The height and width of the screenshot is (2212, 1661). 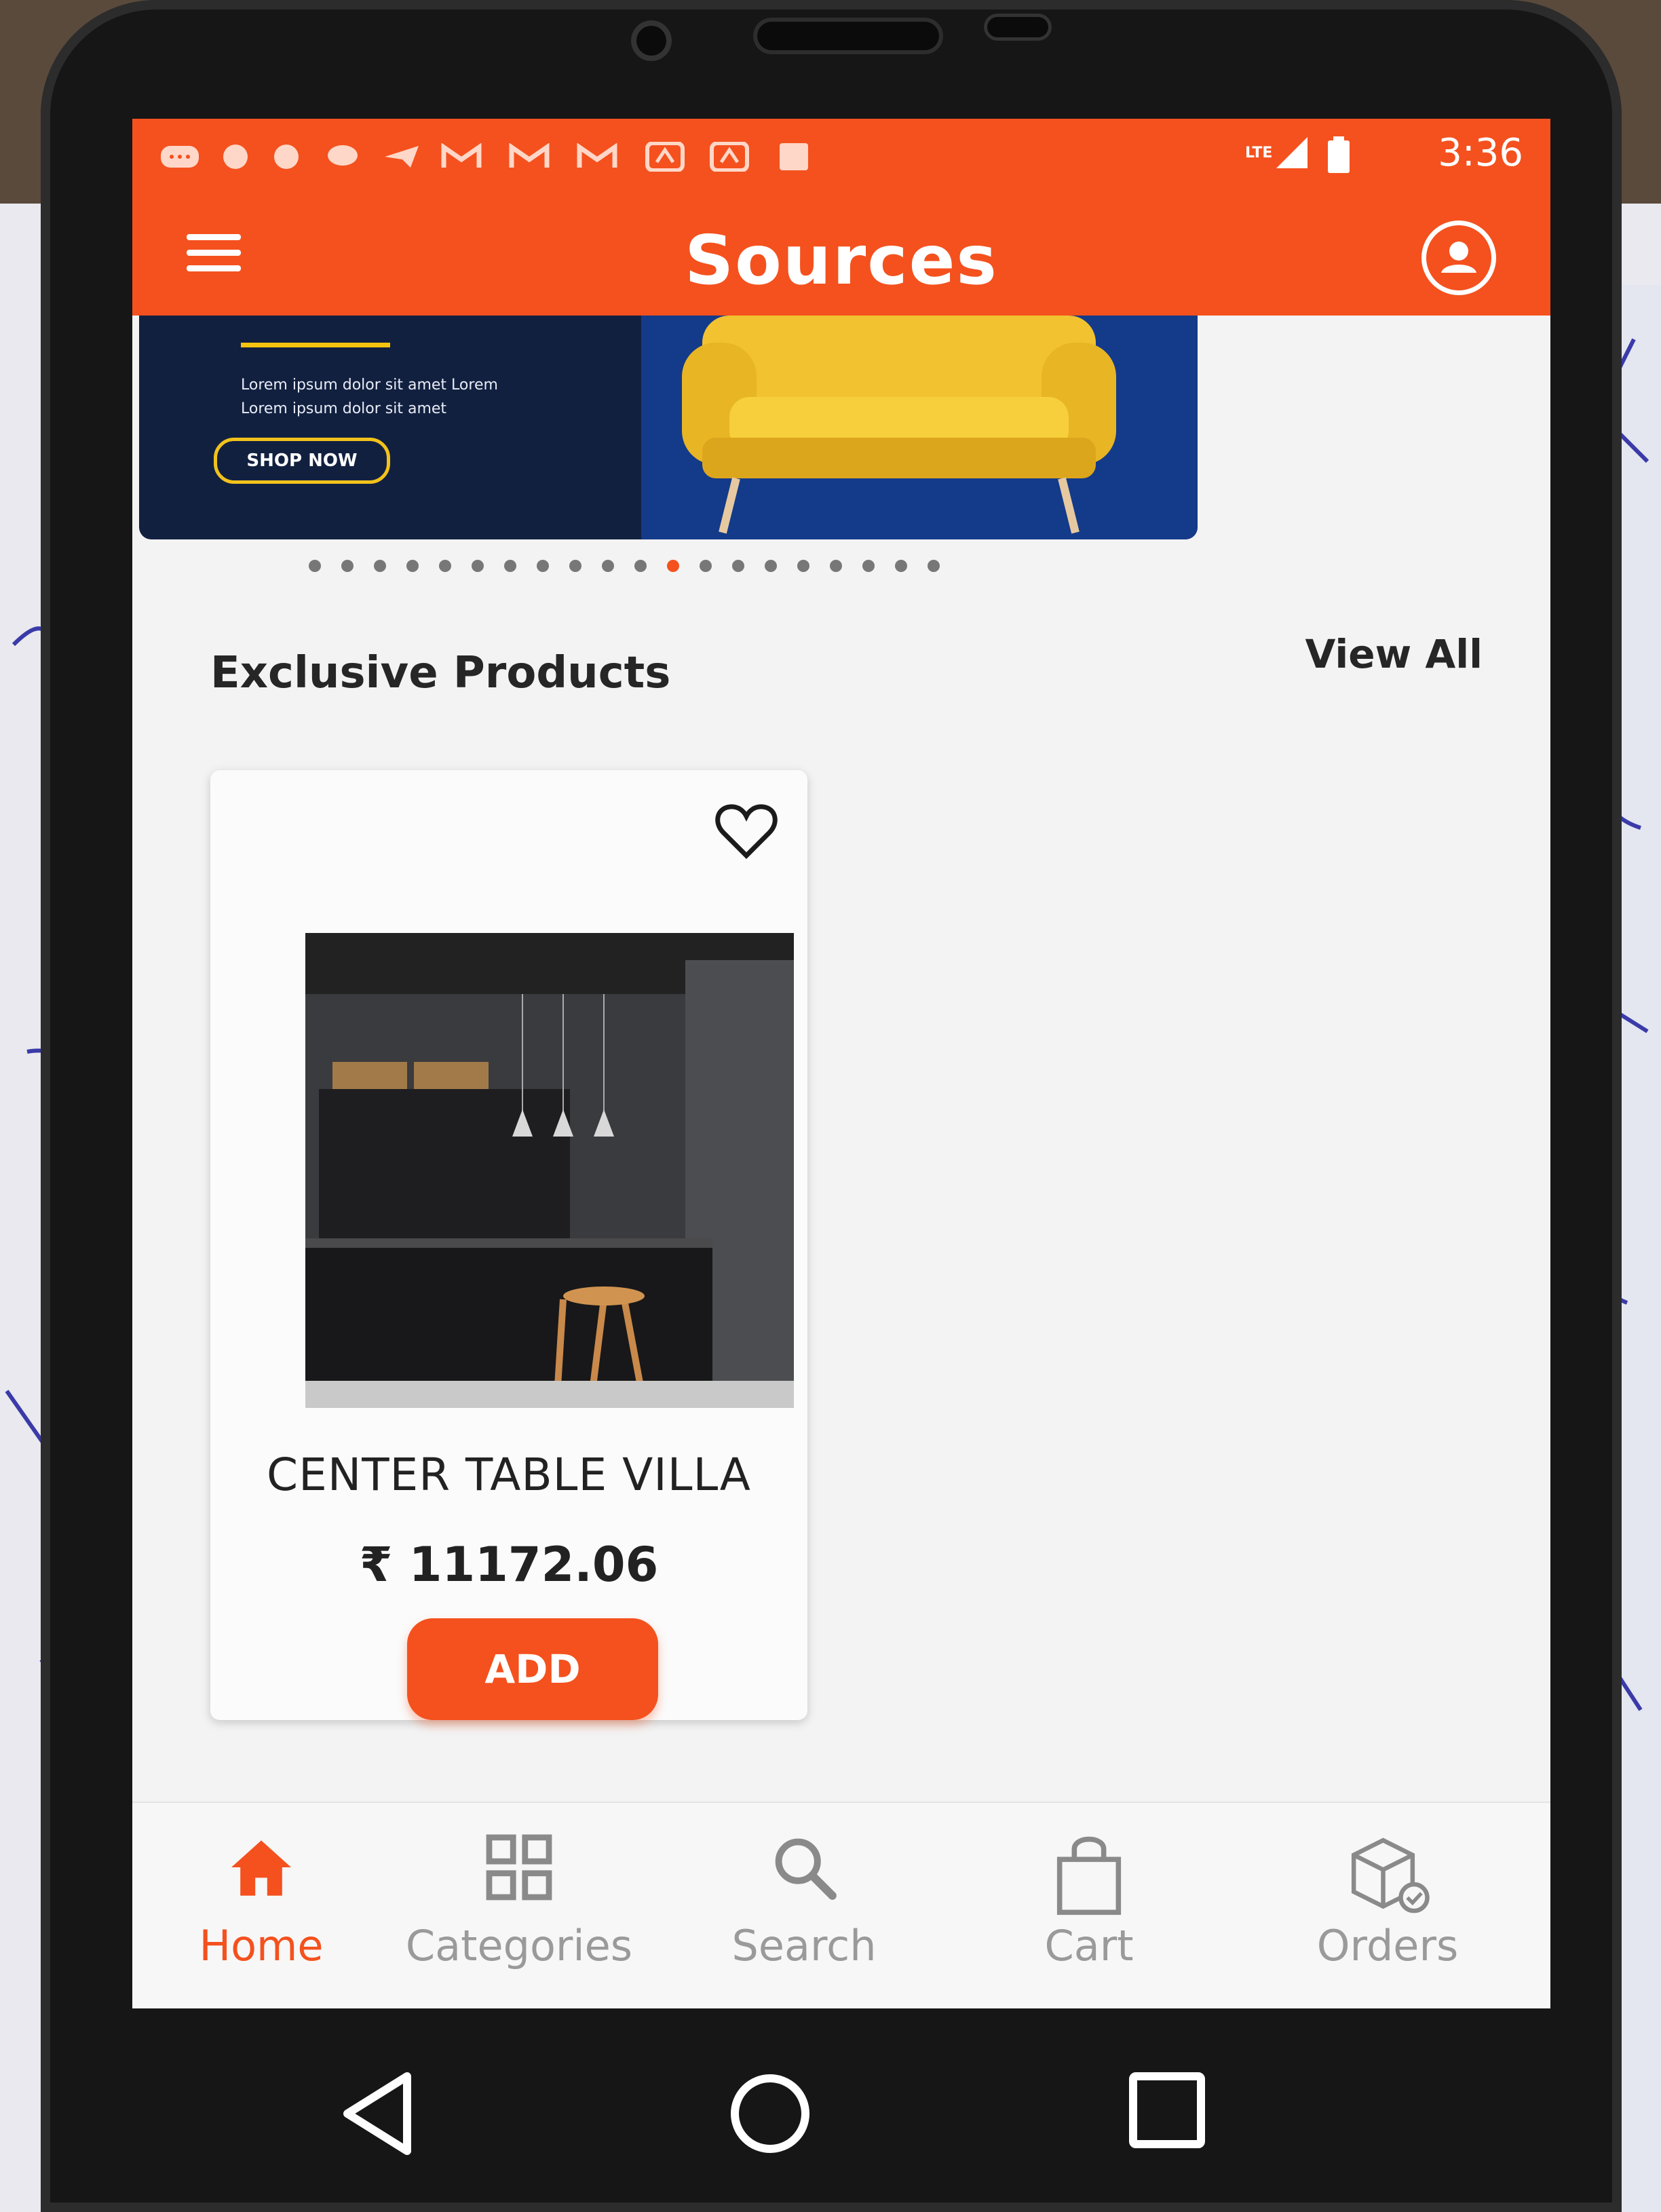 I want to click on message-icon, so click(x=343, y=156).